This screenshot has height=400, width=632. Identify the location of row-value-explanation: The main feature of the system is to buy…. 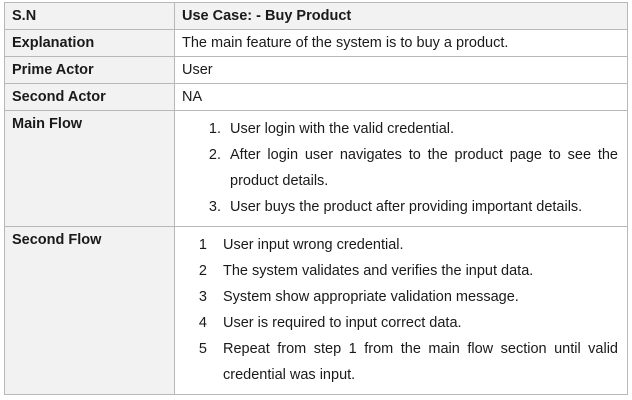
(401, 43).